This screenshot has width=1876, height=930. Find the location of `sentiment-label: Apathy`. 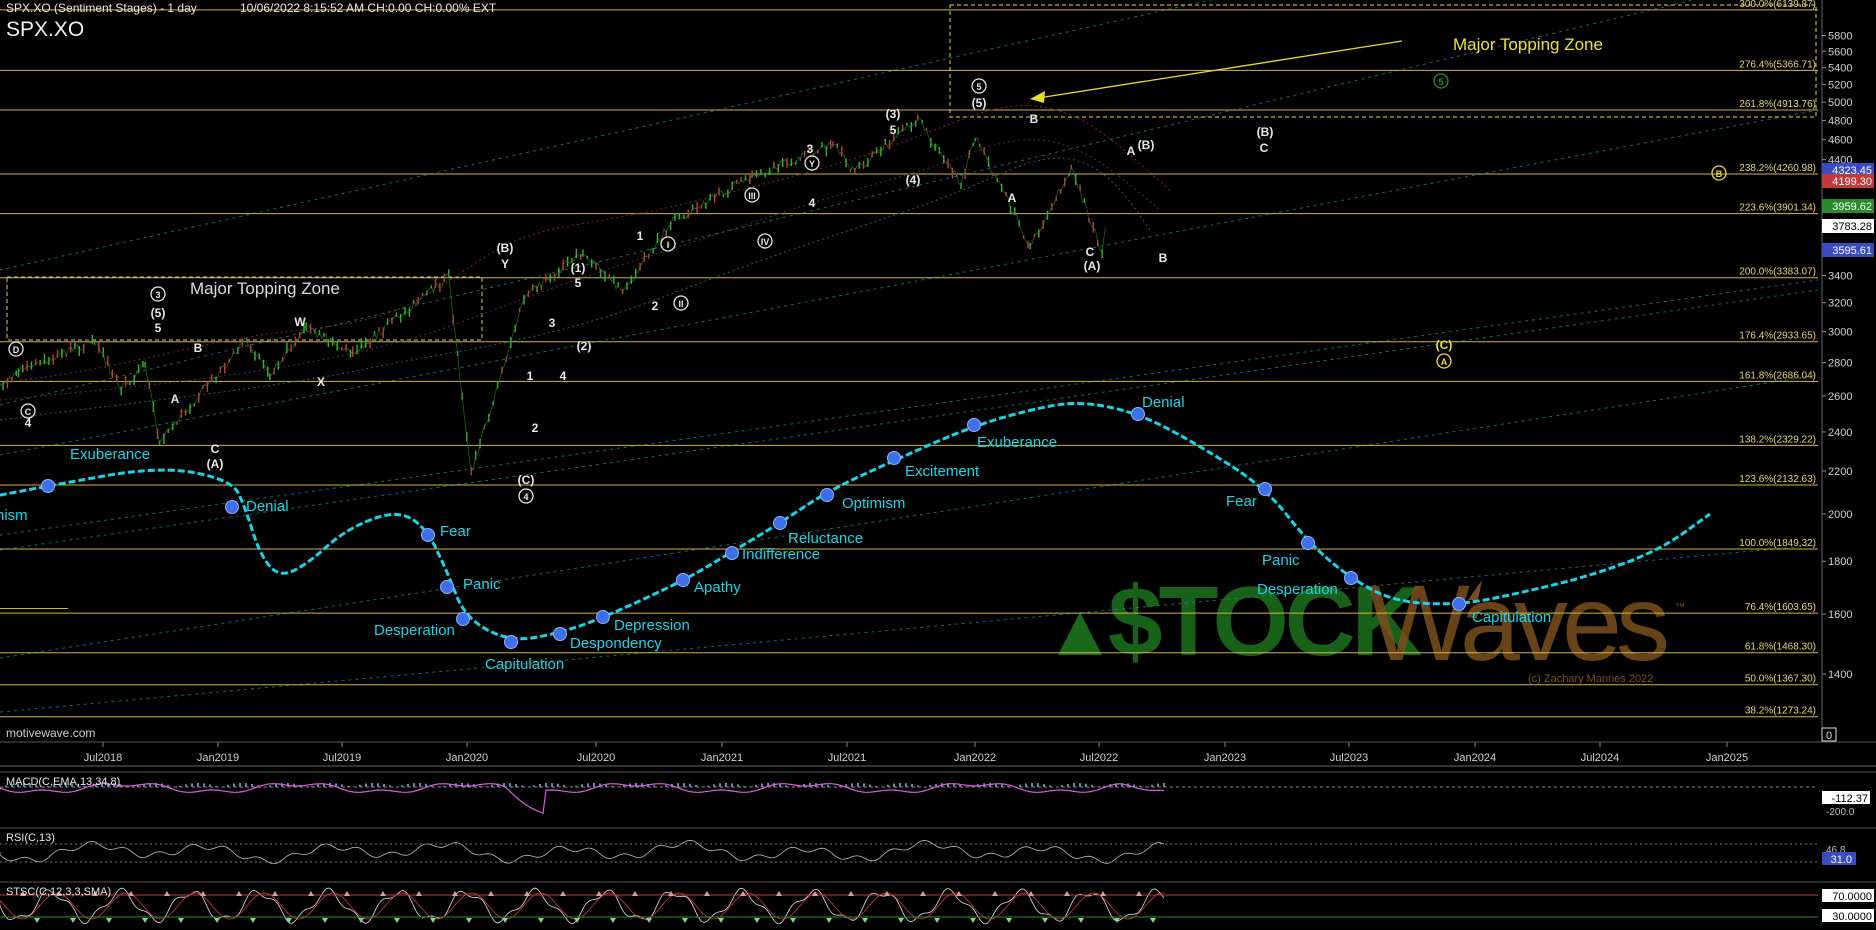

sentiment-label: Apathy is located at coordinates (717, 587).